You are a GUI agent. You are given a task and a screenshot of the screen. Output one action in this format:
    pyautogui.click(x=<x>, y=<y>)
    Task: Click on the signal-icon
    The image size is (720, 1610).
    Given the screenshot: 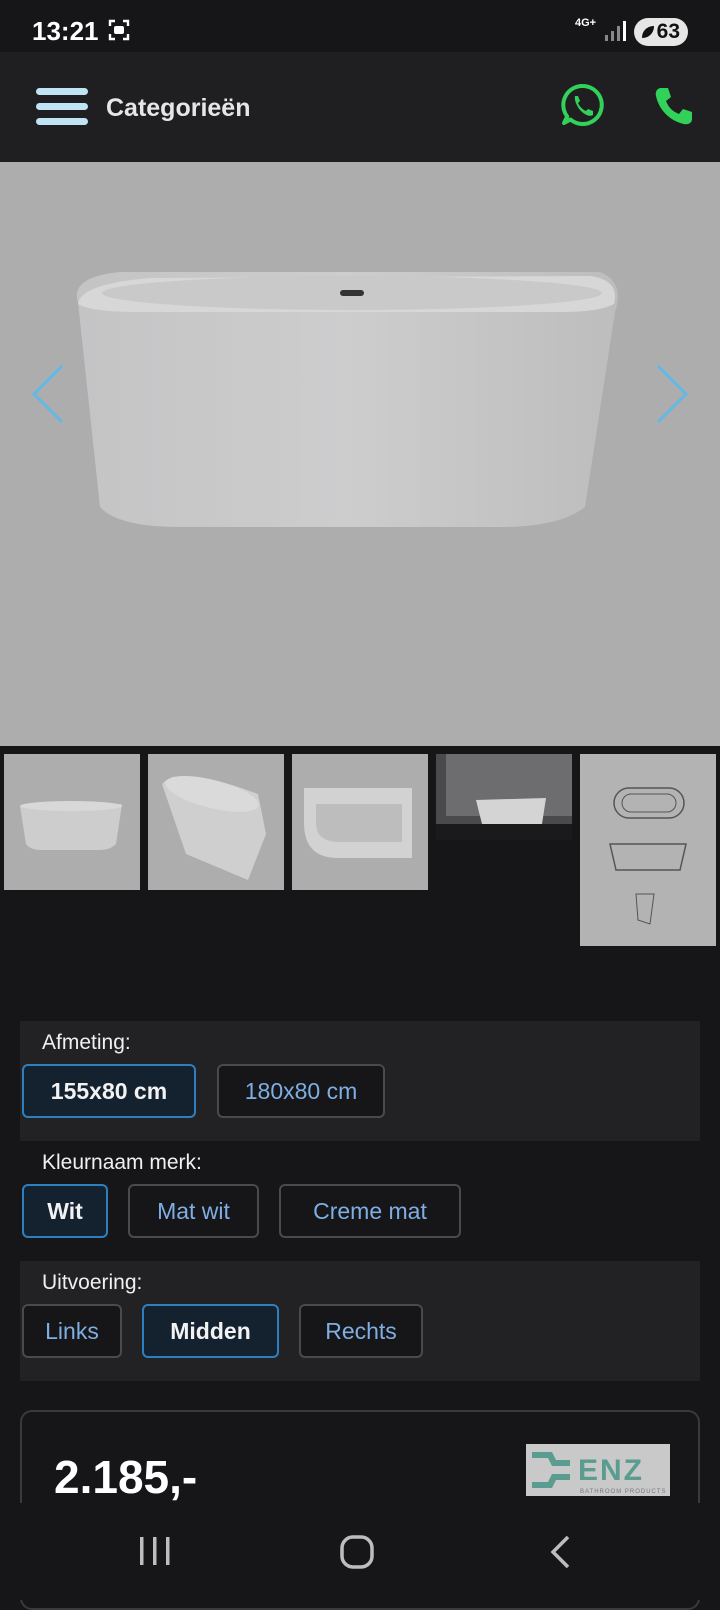 What is the action you would take?
    pyautogui.click(x=615, y=31)
    